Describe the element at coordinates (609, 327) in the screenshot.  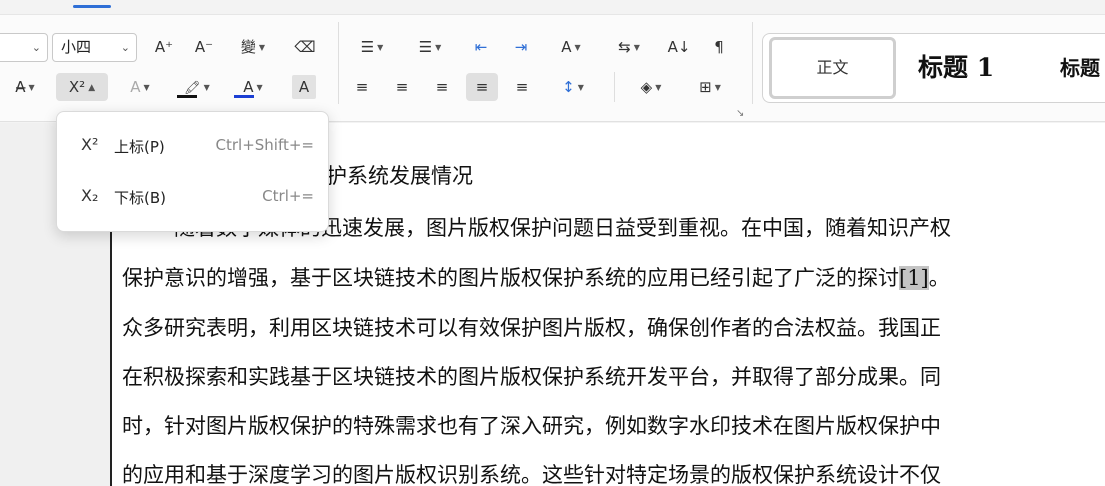
I see `body-line-3: 众多研究表明，利用区块链技术可以有效保护图片版权，确保创作者的合法权益。我国正` at that location.